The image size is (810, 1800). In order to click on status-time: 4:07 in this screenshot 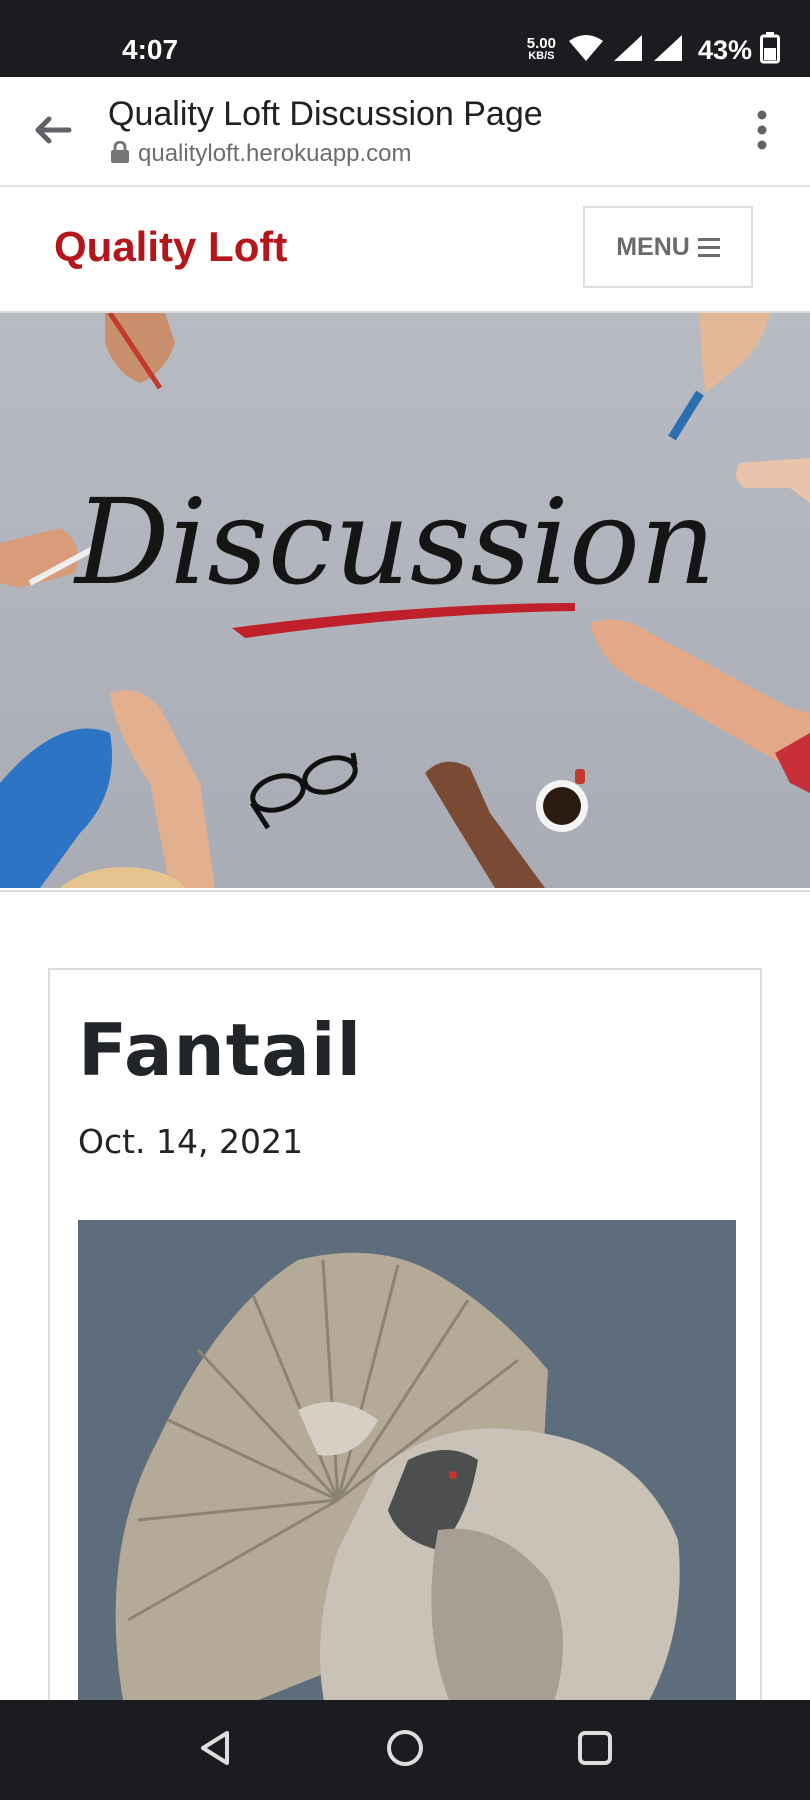, I will do `click(150, 49)`.